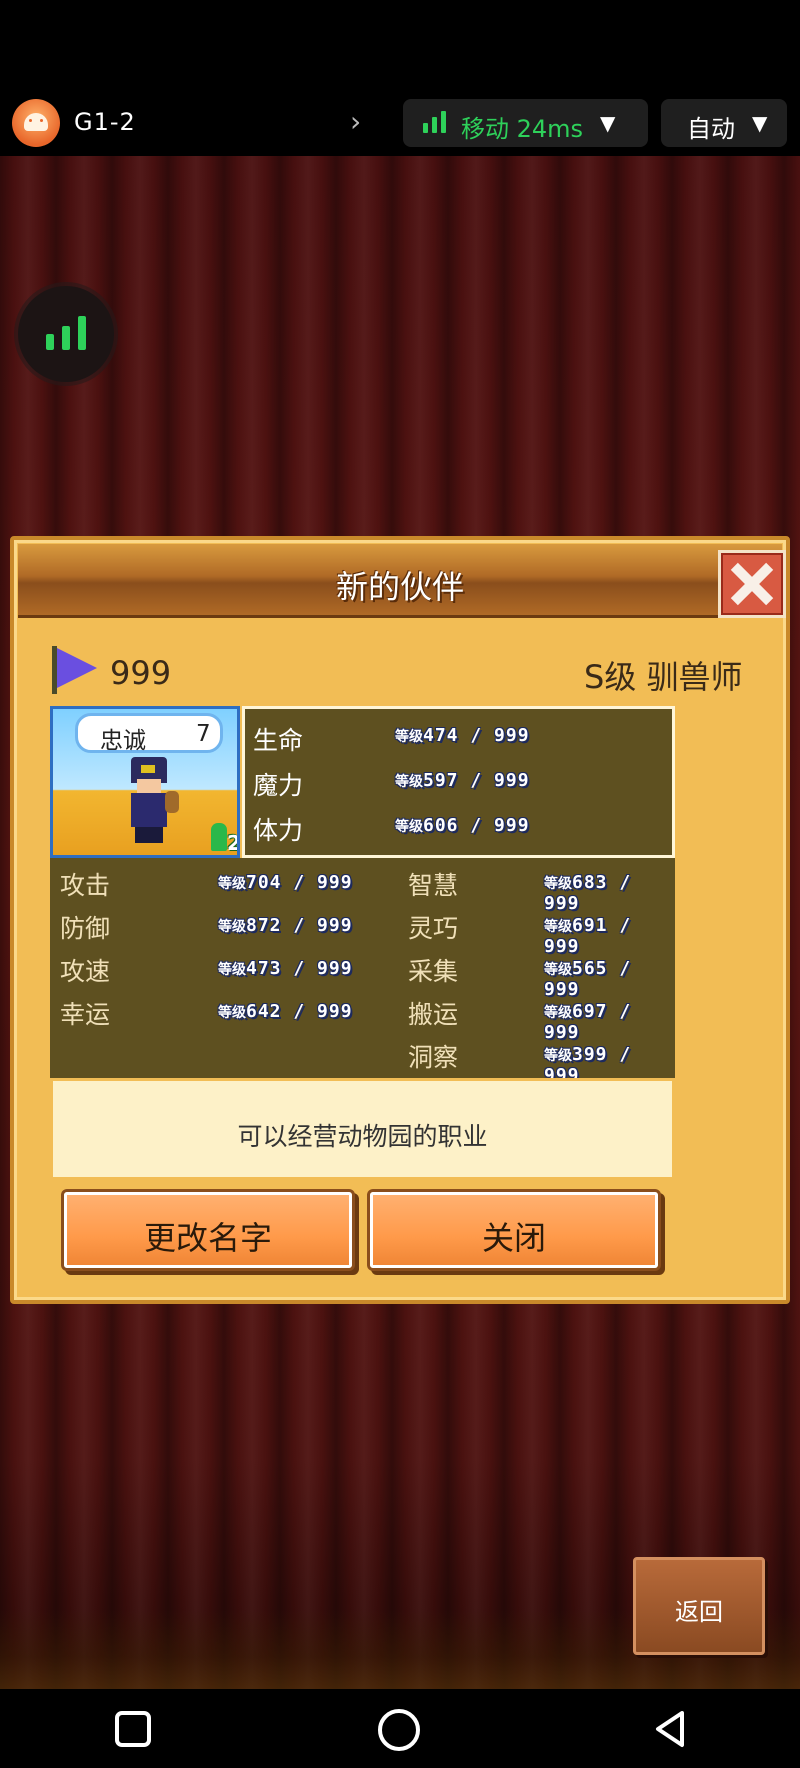  Describe the element at coordinates (285, 882) in the screenshot. I see `stat-value: 等级704 / 999` at that location.